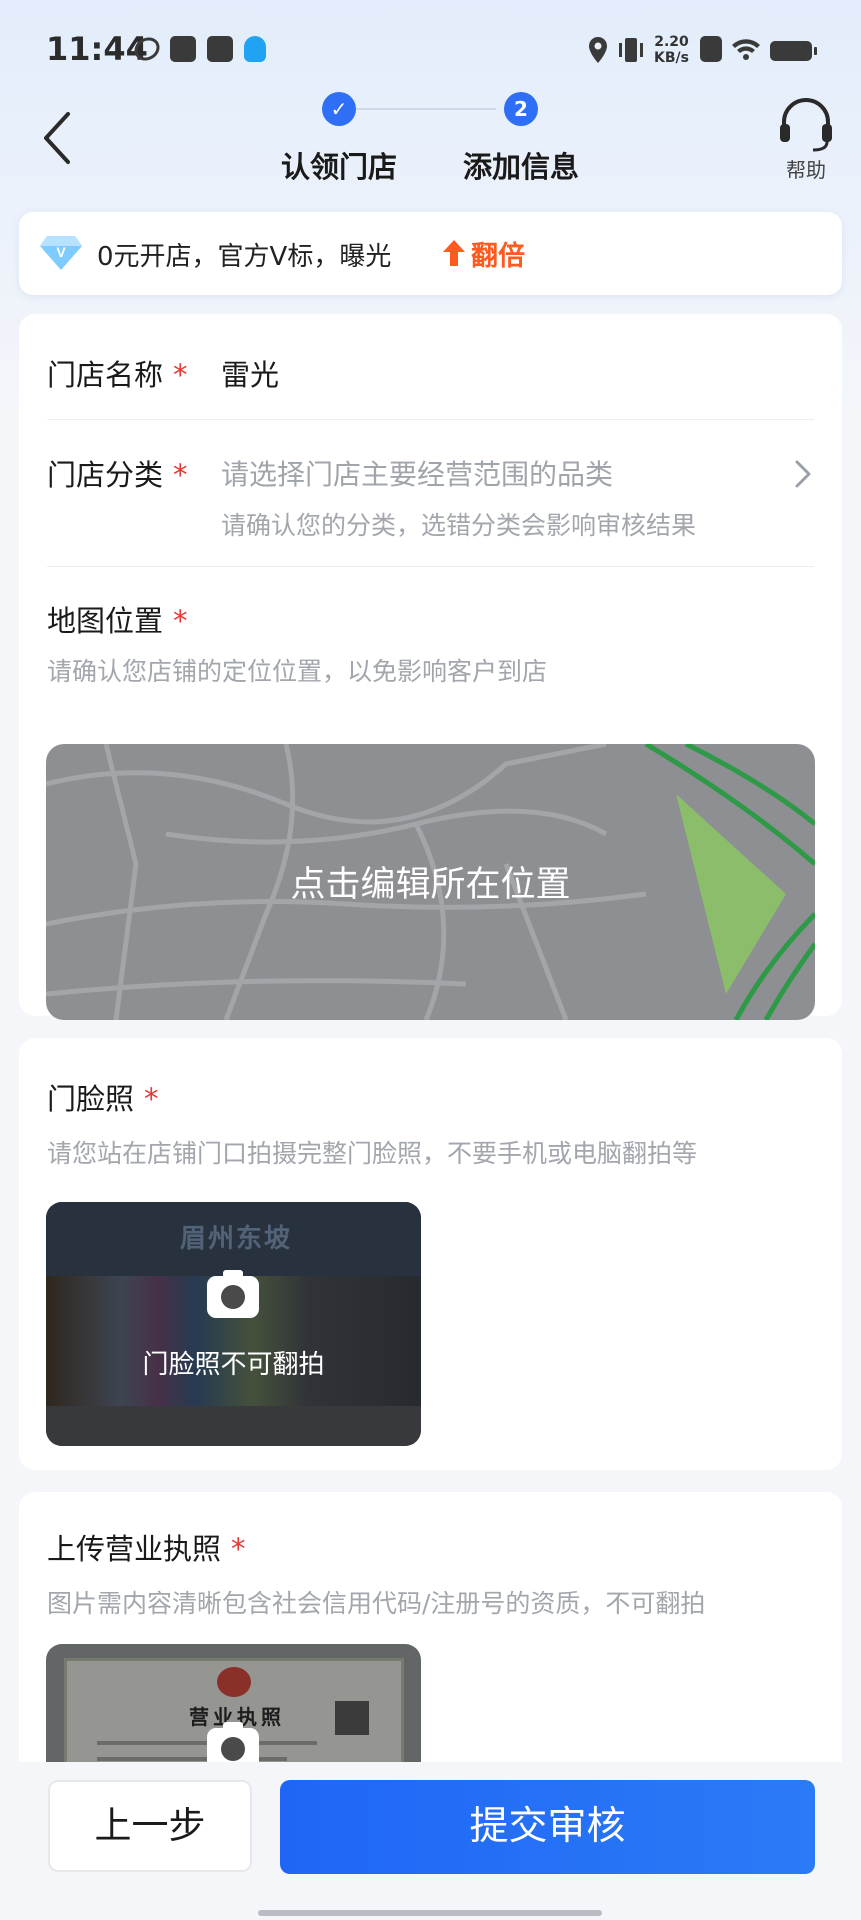  What do you see at coordinates (631, 50) in the screenshot?
I see `vibrate-icon` at bounding box center [631, 50].